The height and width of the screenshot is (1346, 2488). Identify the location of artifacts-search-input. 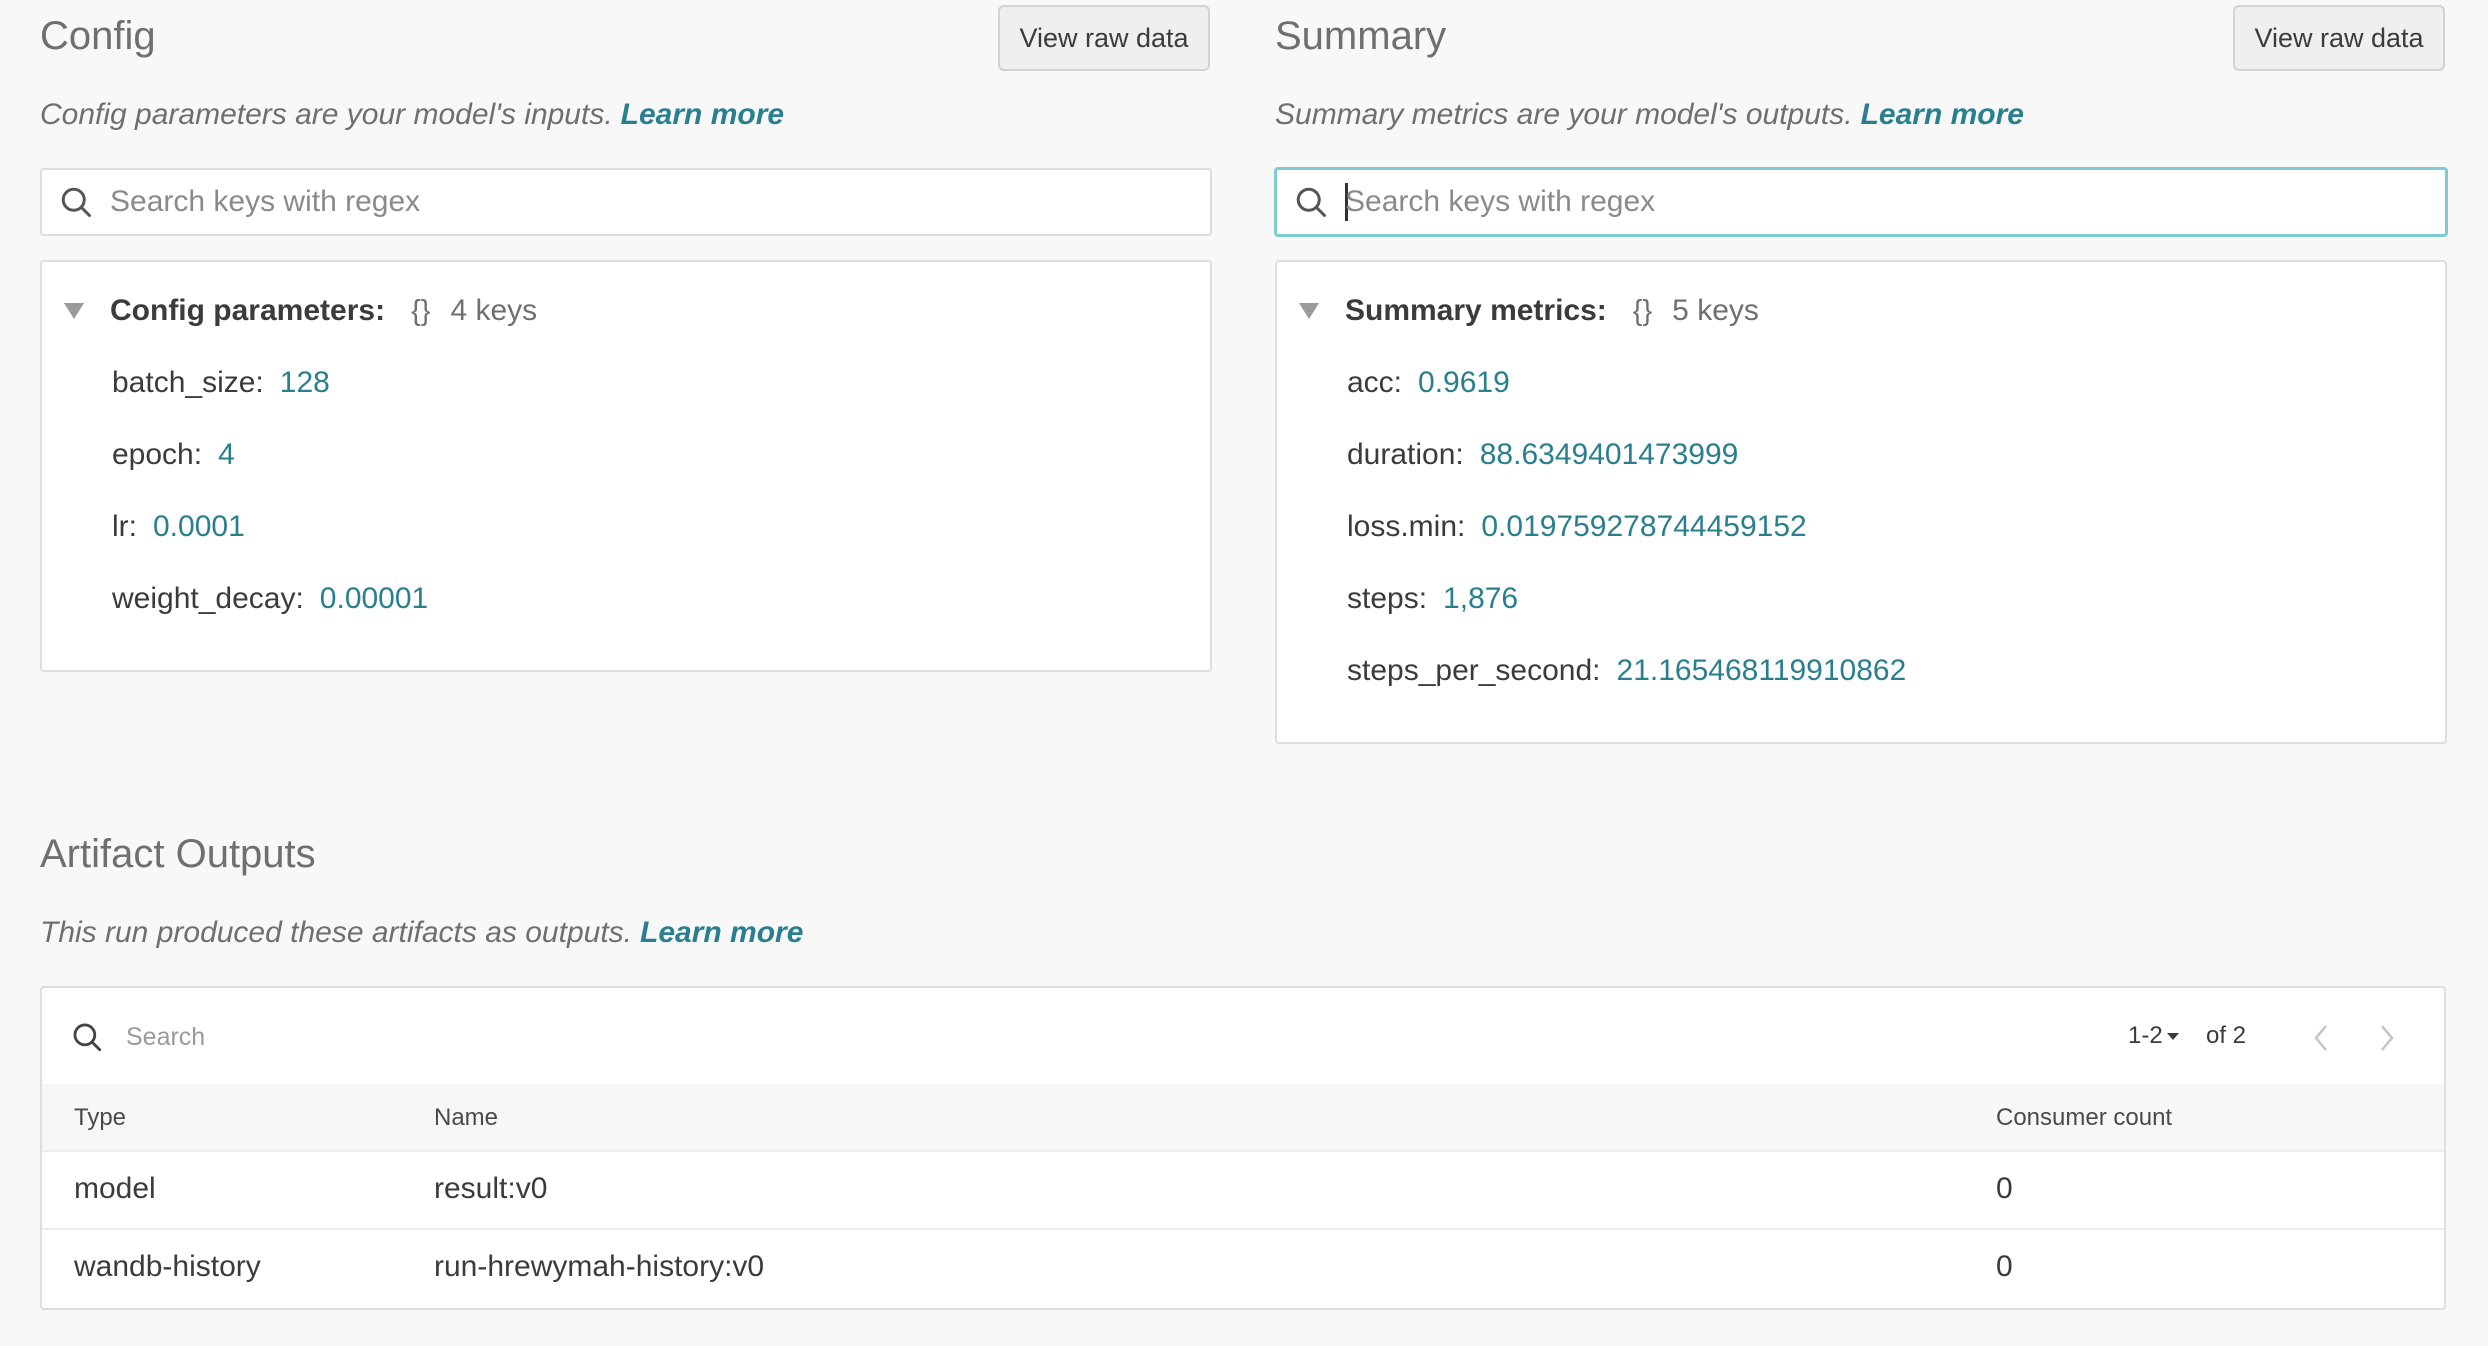
(326, 1037).